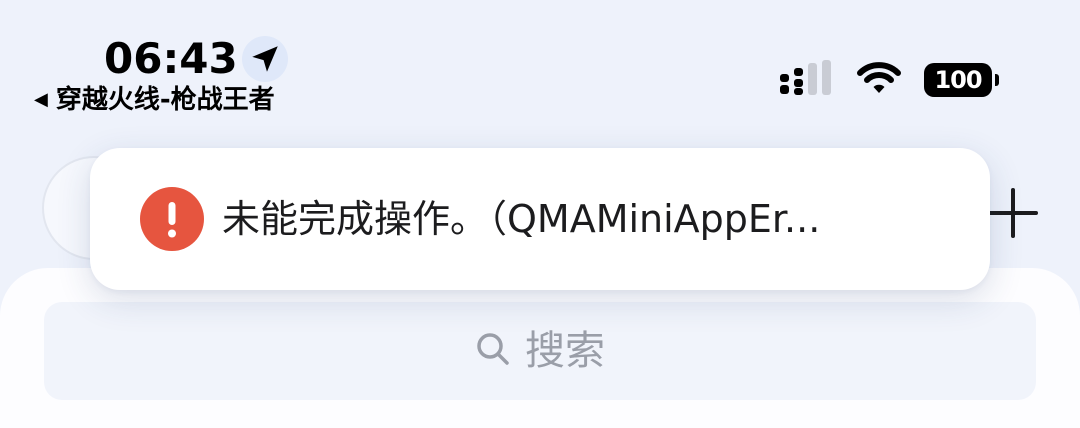 This screenshot has width=1080, height=428. Describe the element at coordinates (565, 351) in the screenshot. I see `search-placeholder: 搜索` at that location.